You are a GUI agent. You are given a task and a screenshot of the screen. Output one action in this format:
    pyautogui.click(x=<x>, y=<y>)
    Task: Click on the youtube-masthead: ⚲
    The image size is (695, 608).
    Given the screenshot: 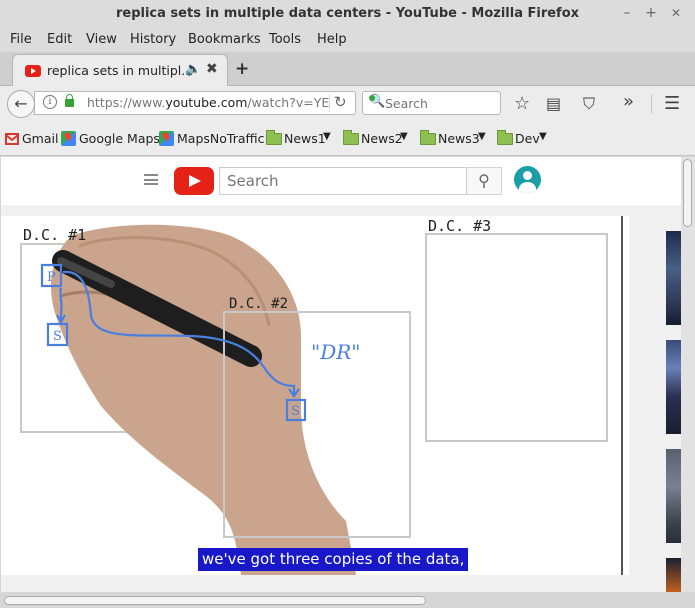 What is the action you would take?
    pyautogui.click(x=341, y=181)
    